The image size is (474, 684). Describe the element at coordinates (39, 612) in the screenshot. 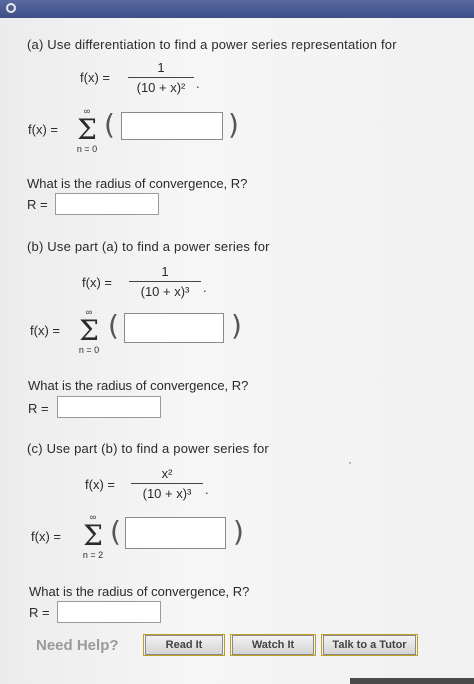

I see `part-c-r-label: R =` at that location.